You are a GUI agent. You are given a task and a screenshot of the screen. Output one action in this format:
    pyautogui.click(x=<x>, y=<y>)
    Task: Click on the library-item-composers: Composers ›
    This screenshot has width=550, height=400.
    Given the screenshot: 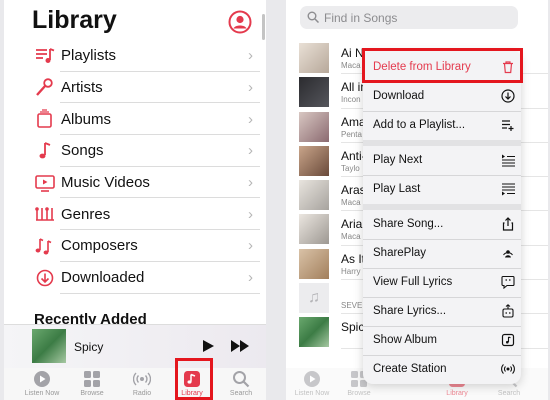 What is the action you would take?
    pyautogui.click(x=135, y=246)
    